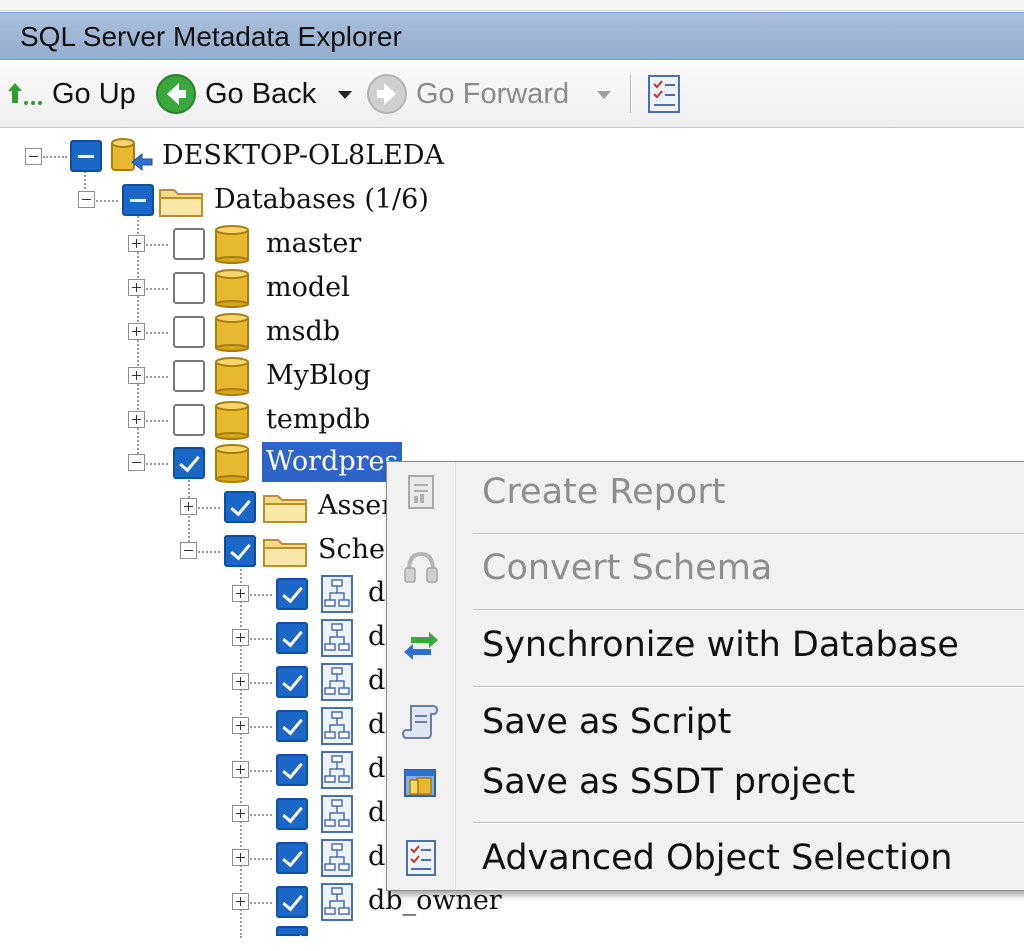 Image resolution: width=1024 pixels, height=951 pixels. Describe the element at coordinates (705, 568) in the screenshot. I see `menu-item-convert-schema: Convert Schema` at that location.